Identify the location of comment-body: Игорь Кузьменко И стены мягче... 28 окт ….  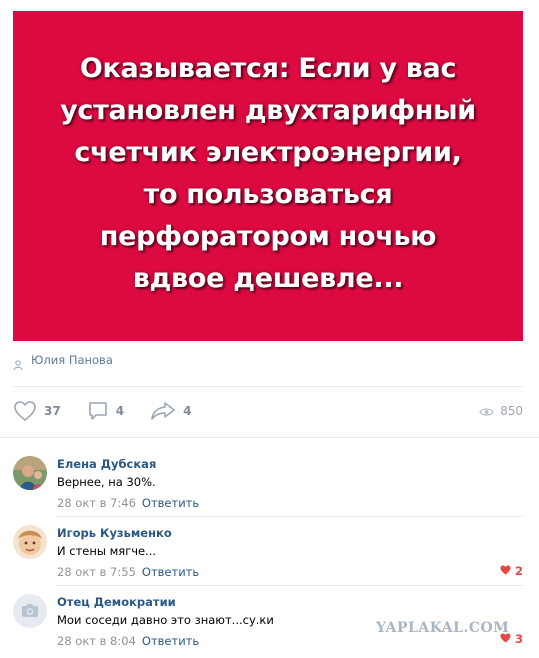
(290, 552).